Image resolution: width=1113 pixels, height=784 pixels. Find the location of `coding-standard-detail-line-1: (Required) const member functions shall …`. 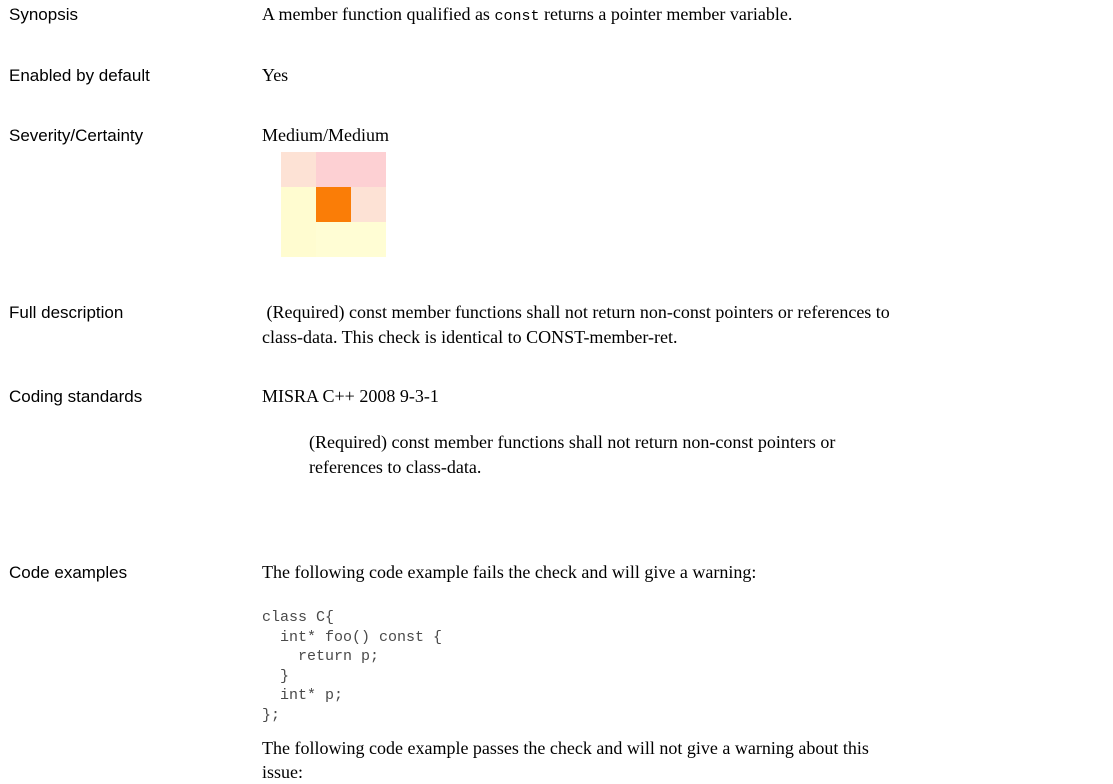

coding-standard-detail-line-1: (Required) const member functions shall … is located at coordinates (572, 442).